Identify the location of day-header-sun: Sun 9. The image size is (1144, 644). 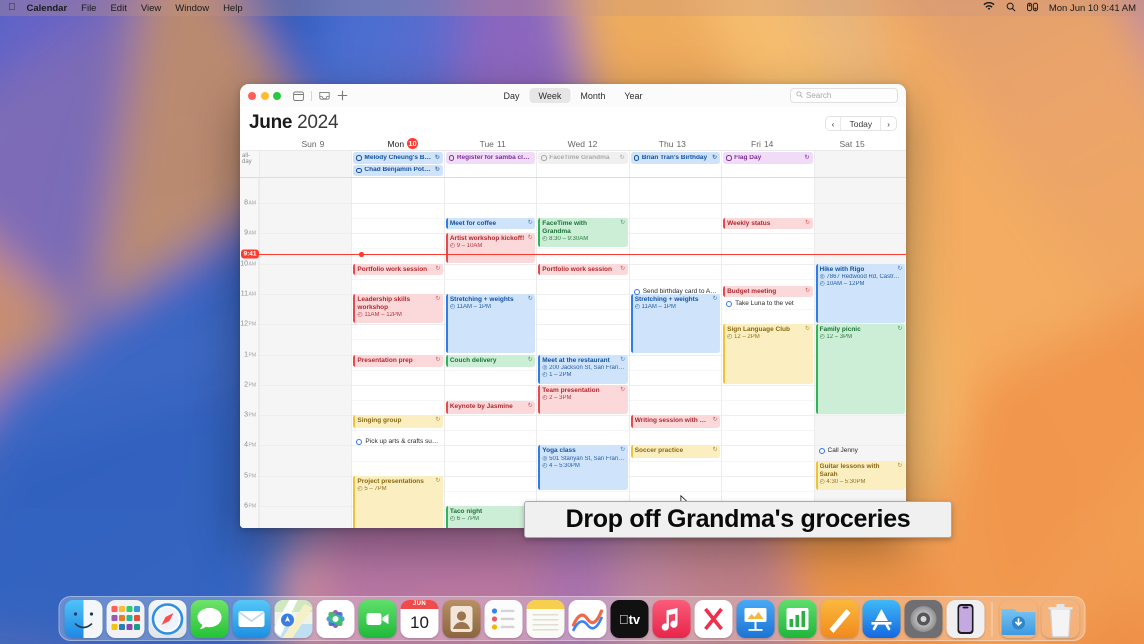
(313, 144).